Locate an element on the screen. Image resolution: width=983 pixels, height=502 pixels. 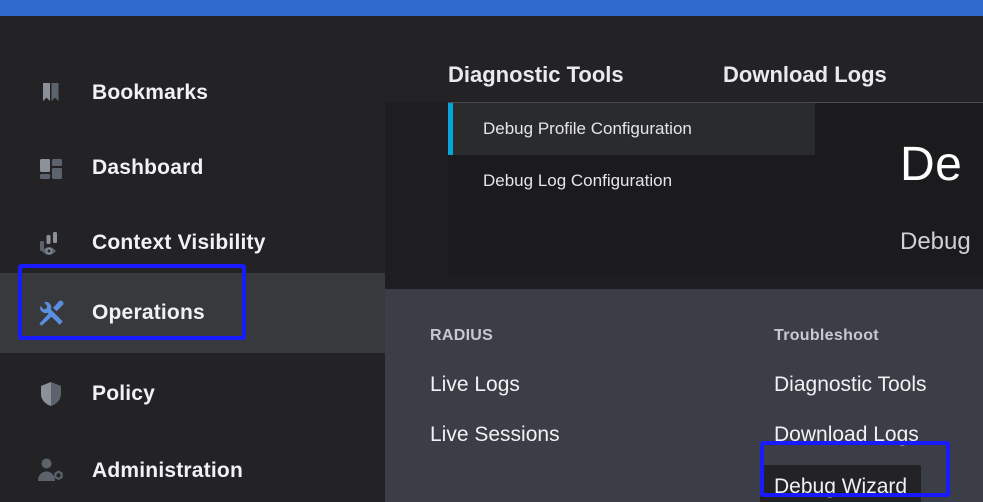
sidebar-item-administration: Administration is located at coordinates (132, 471).